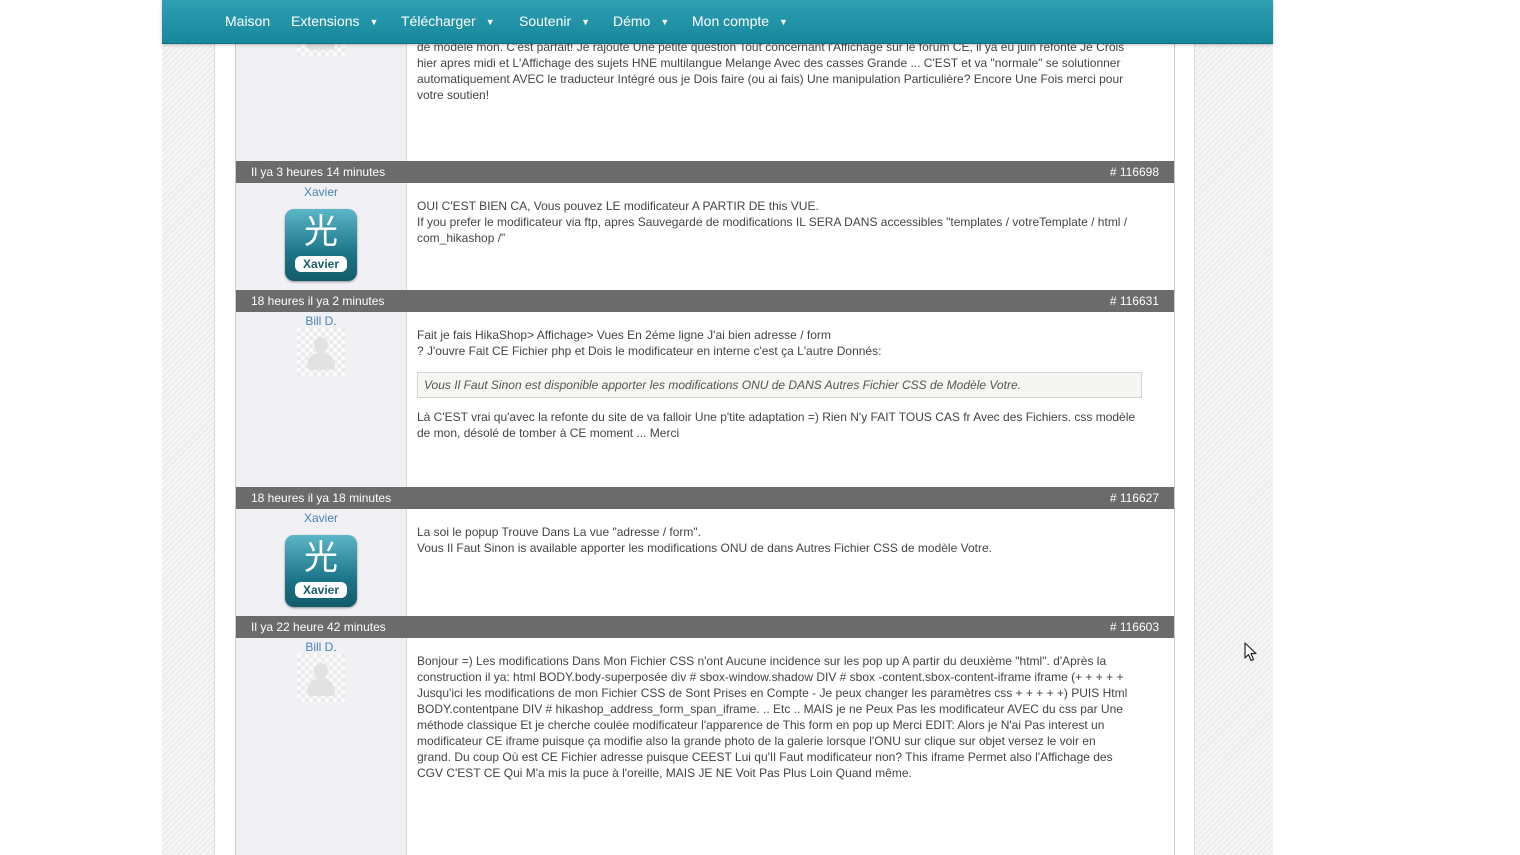 Image resolution: width=1520 pixels, height=855 pixels. I want to click on nav-item-demo: Démo ▼, so click(641, 21).